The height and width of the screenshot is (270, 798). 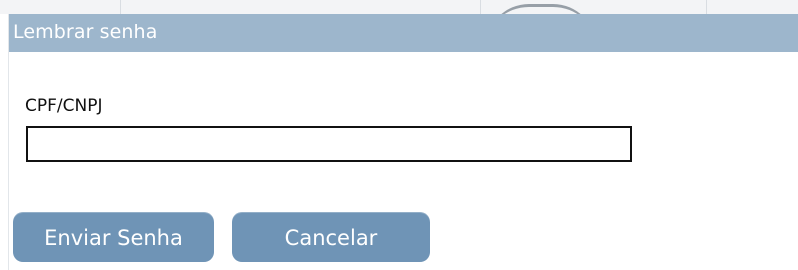 I want to click on background-page, so click(x=399, y=7).